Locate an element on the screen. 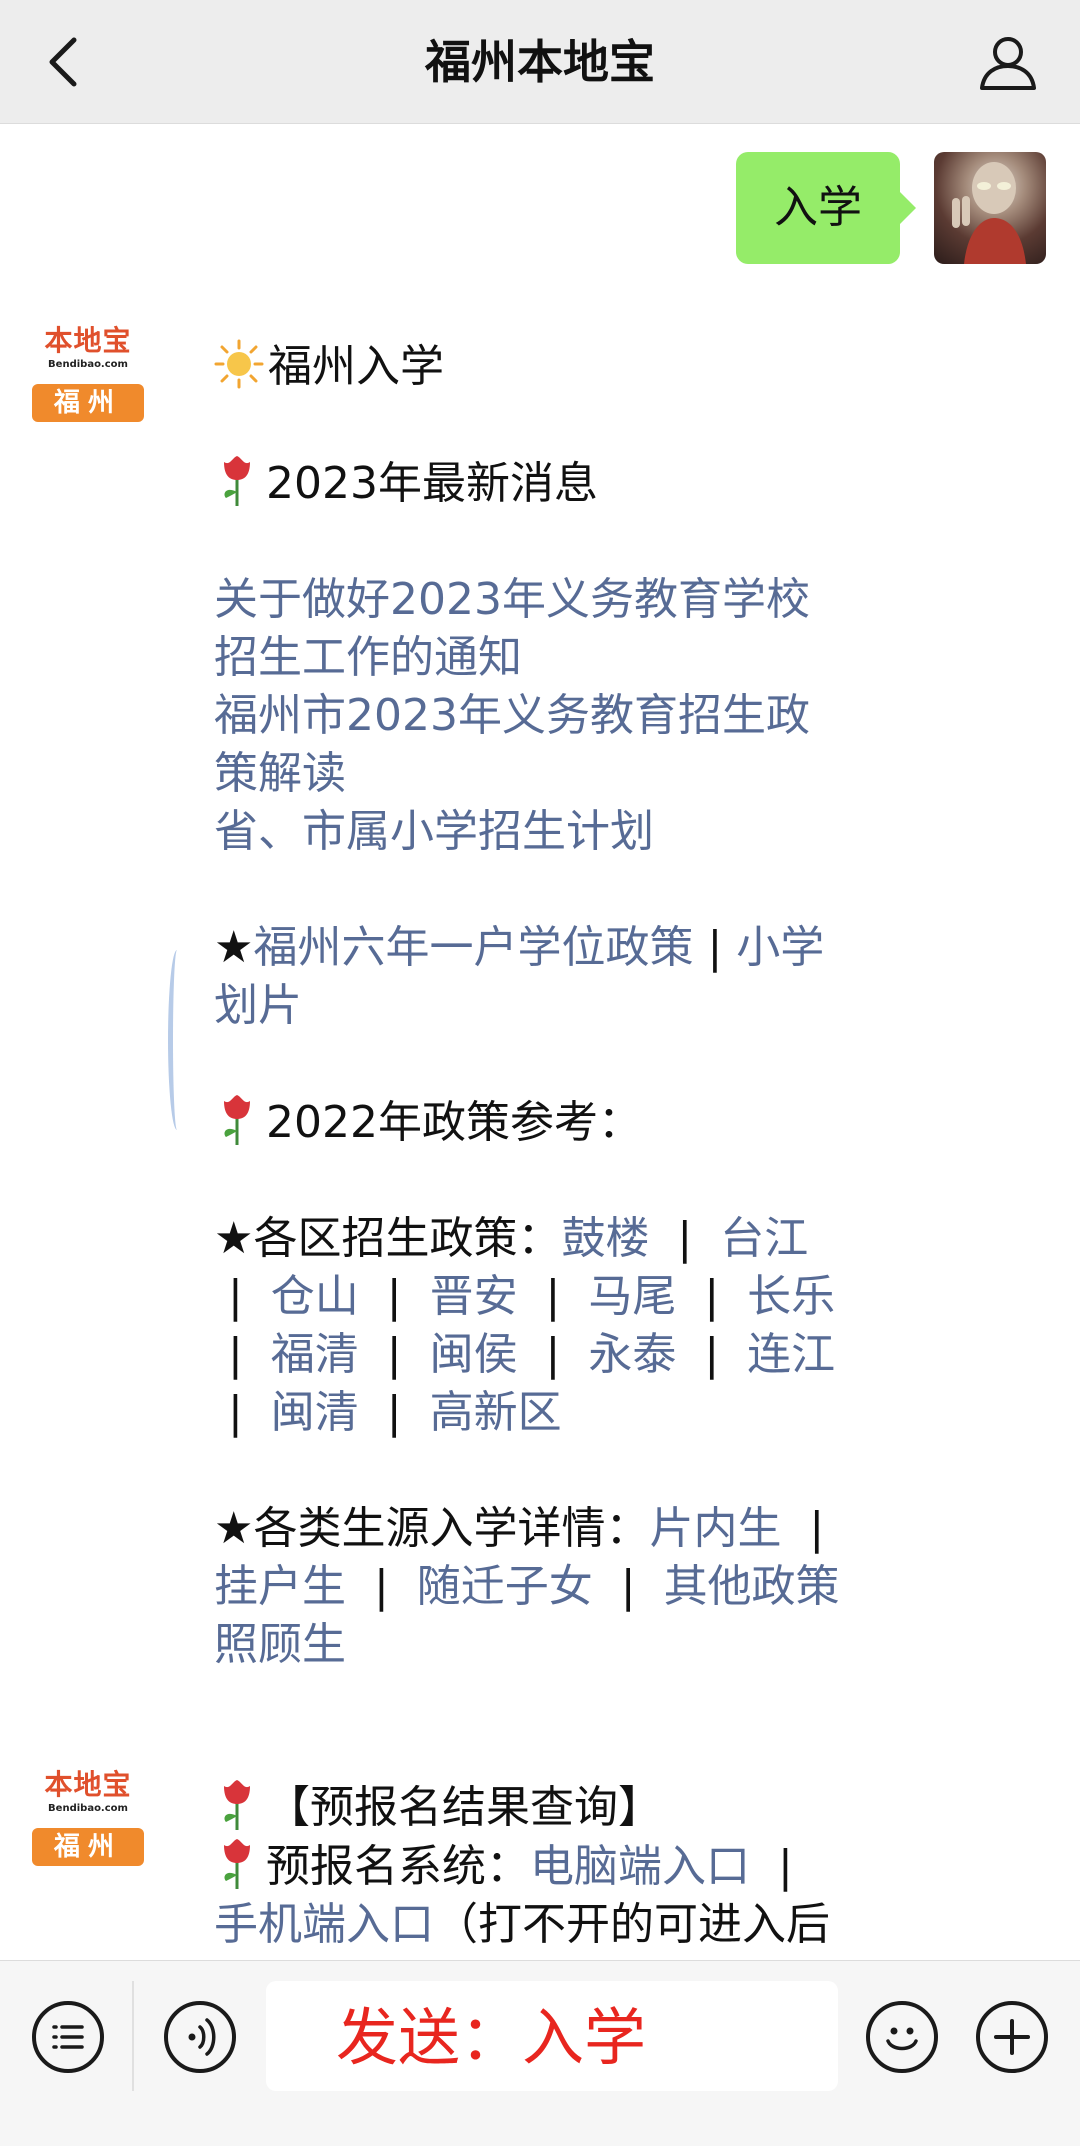 The height and width of the screenshot is (2146, 1080). source-line-2: 挂户生 | 随迁子女 | 其他政策 is located at coordinates (527, 1586).